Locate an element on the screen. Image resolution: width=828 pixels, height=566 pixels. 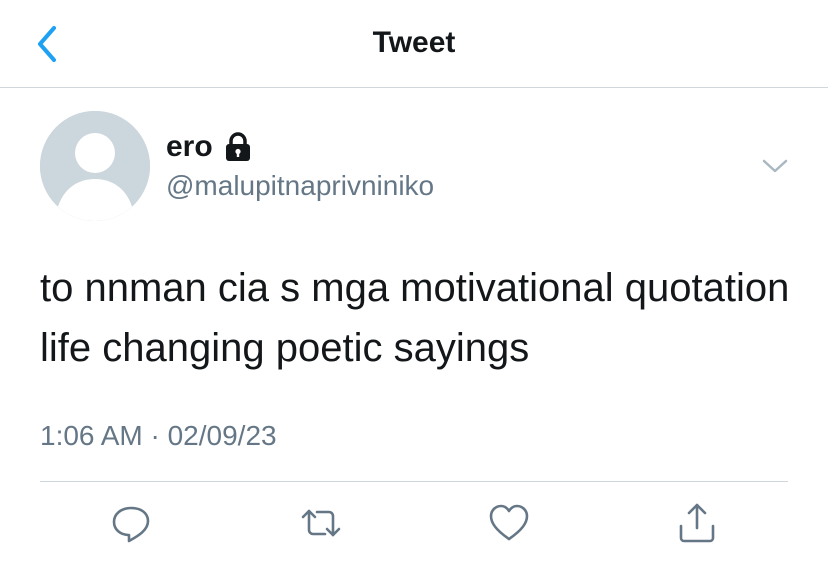
reply-icon is located at coordinates (131, 524).